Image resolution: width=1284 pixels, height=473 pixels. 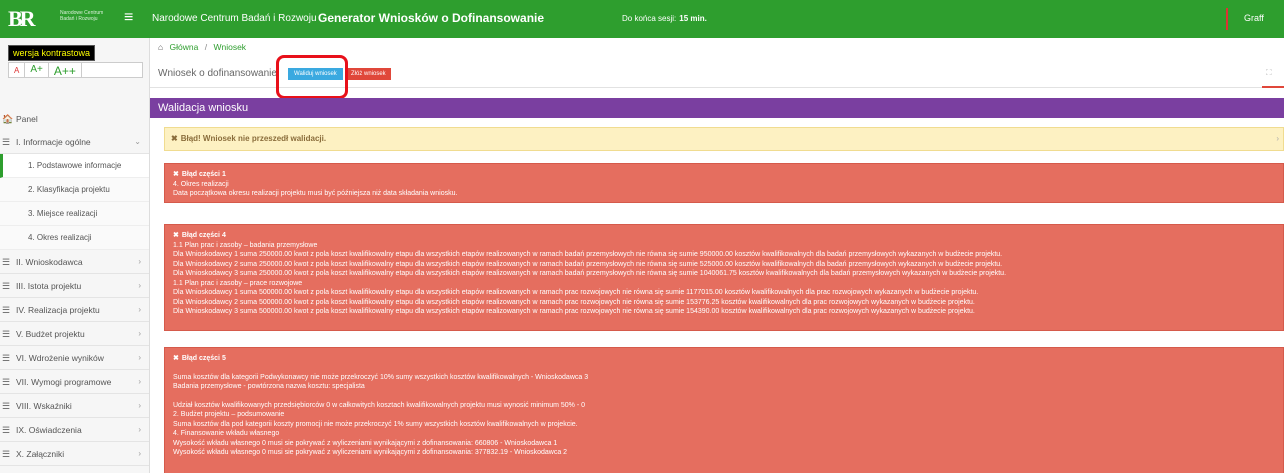 I want to click on app-title: Generator Wniosków o Dofinansowanie, so click(x=431, y=18).